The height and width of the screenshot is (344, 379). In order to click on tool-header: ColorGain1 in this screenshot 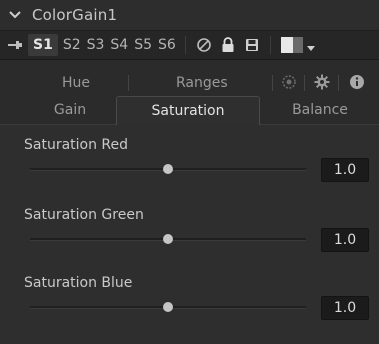, I will do `click(189, 15)`.